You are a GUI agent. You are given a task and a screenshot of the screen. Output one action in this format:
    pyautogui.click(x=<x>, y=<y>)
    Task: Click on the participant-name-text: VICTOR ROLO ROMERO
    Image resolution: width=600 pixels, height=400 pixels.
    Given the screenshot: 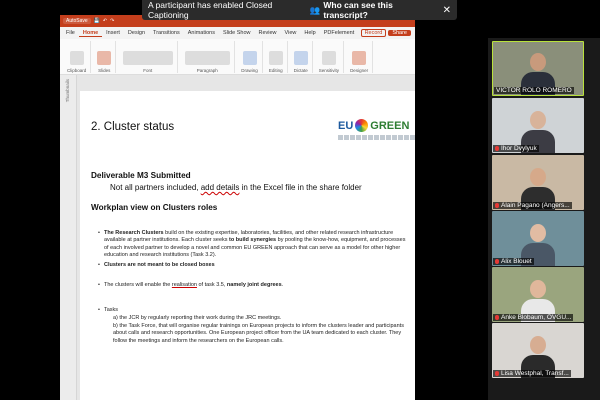 What is the action you would take?
    pyautogui.click(x=534, y=90)
    